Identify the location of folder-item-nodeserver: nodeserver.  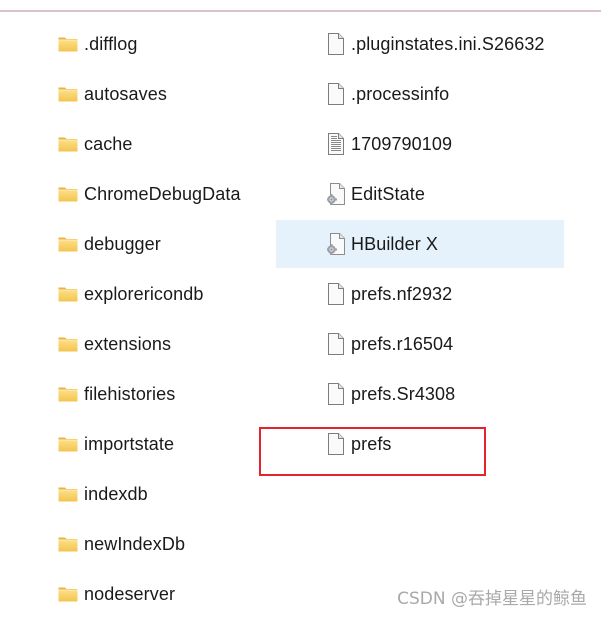
(163, 594).